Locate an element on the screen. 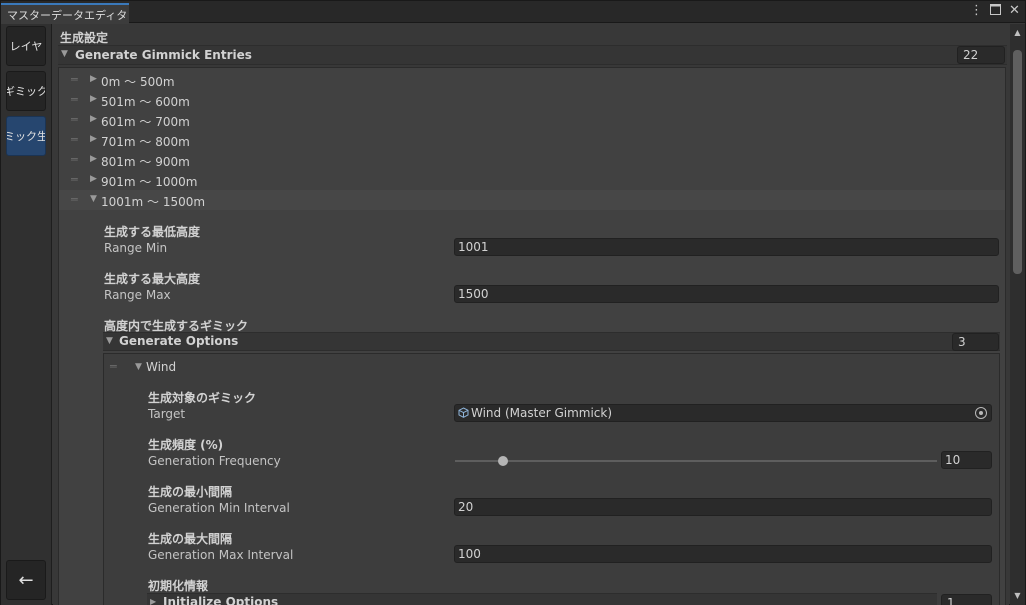 Image resolution: width=1026 pixels, height=605 pixels. target-jp-label: 生成対象のギミック is located at coordinates (202, 398).